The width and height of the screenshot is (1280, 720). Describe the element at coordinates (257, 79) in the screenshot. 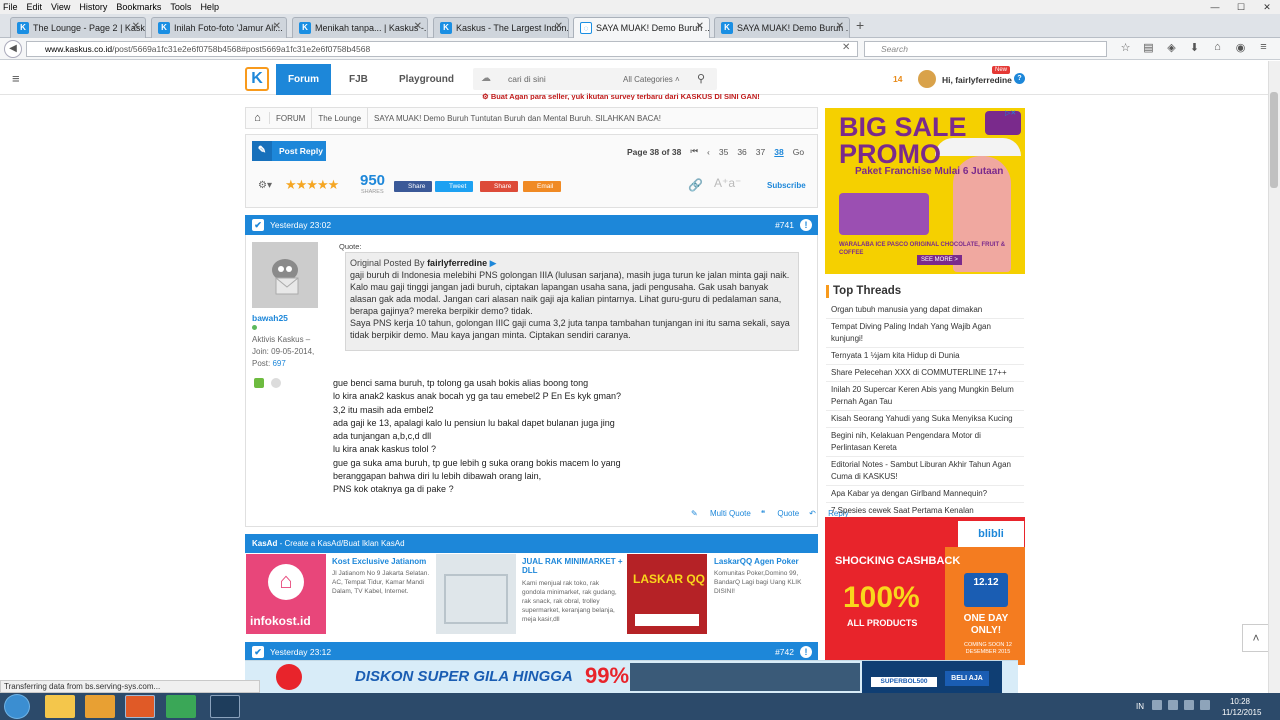

I see `kaskus-logo: K` at that location.